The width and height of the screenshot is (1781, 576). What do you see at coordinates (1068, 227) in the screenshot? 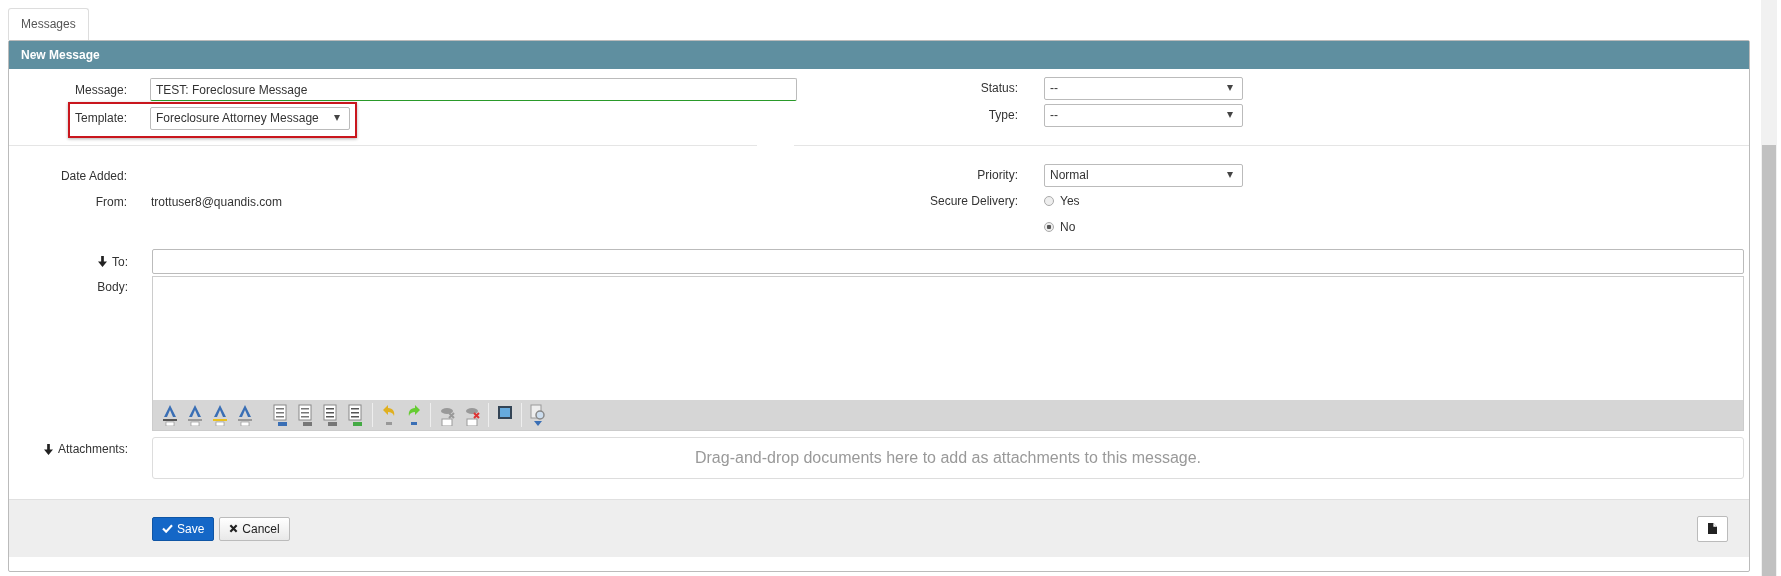
I see `radio-label: No` at bounding box center [1068, 227].